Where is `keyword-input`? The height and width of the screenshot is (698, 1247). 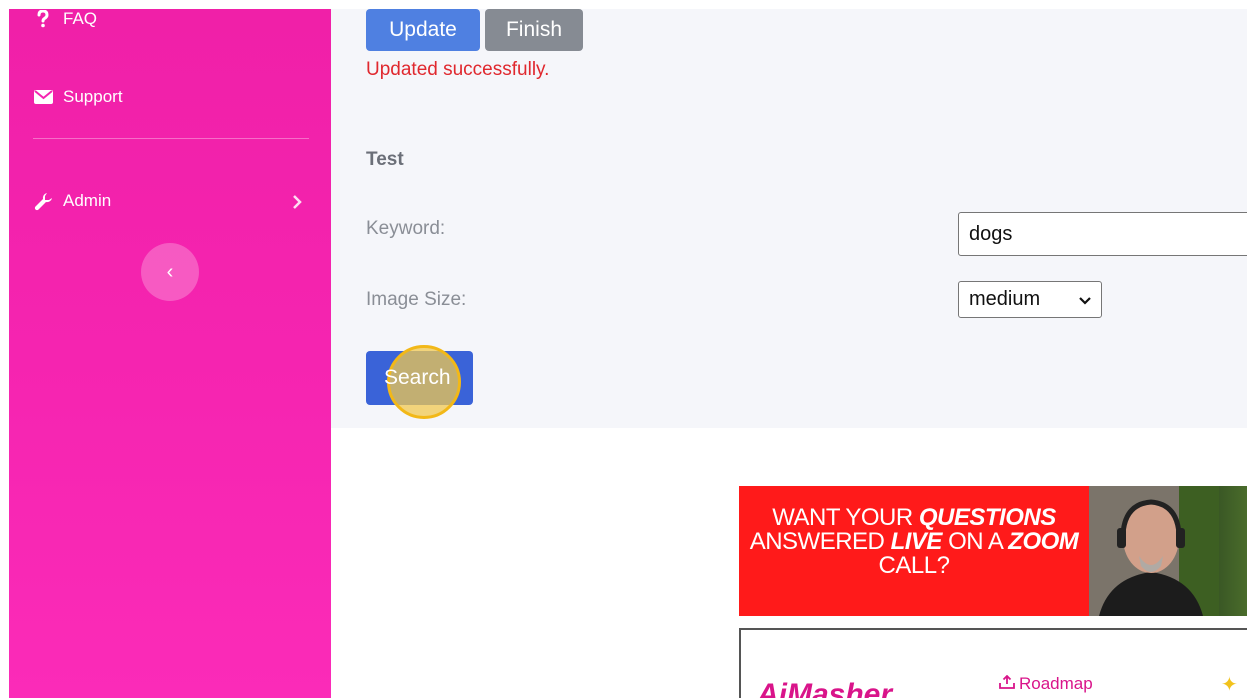
keyword-input is located at coordinates (1102, 234).